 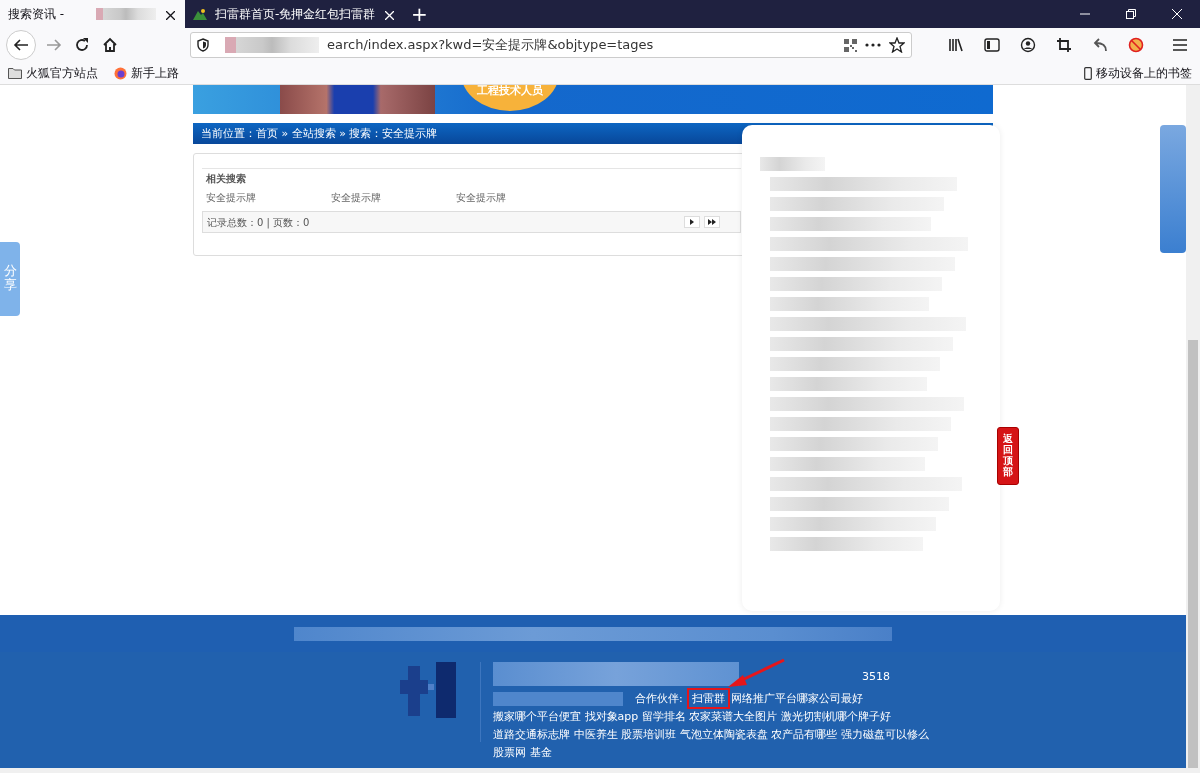 I want to click on back-arrow-icon, so click(x=21, y=45).